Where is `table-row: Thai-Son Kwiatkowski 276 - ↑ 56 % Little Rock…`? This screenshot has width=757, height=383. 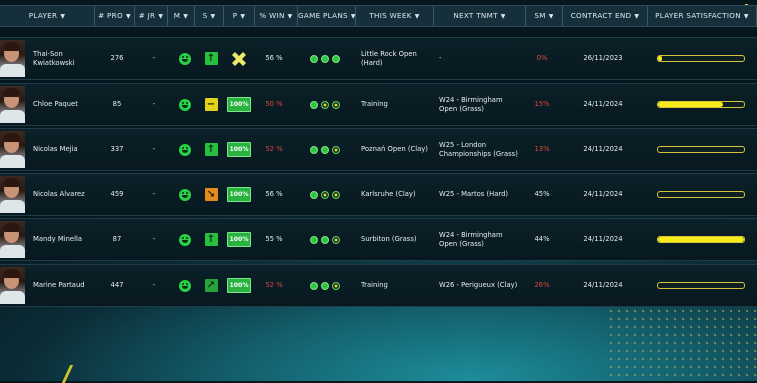
table-row: Thai-Son Kwiatkowski 276 - ↑ 56 % Little Rock… is located at coordinates (378, 58).